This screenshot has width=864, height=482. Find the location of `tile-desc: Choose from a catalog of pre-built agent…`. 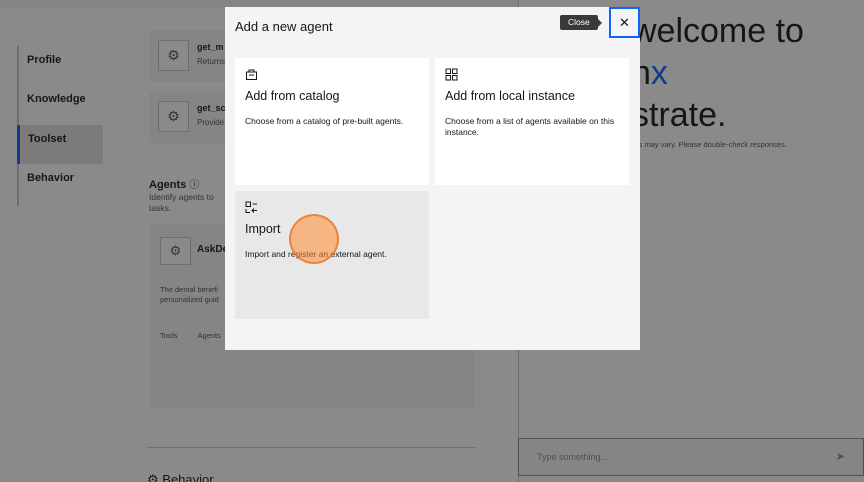

tile-desc: Choose from a catalog of pre-built agent… is located at coordinates (324, 121).